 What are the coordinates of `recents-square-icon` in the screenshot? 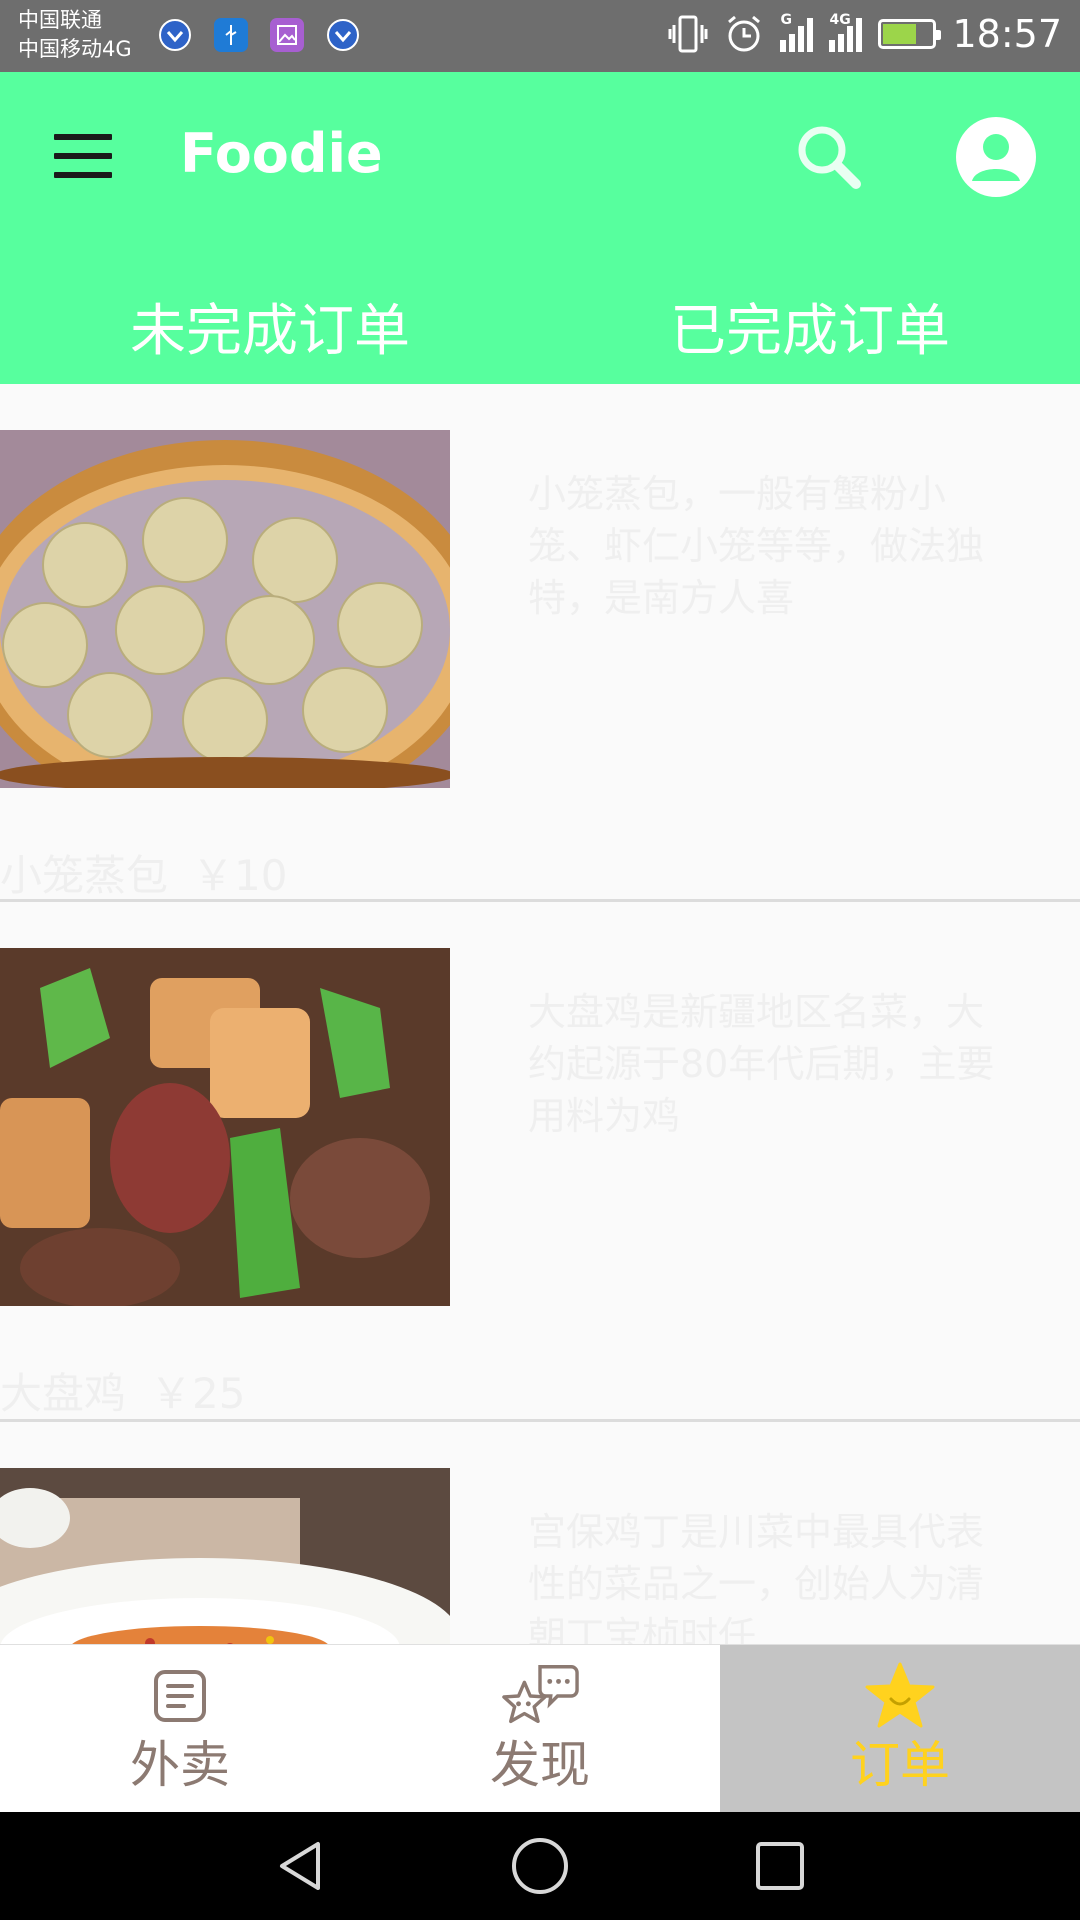 It's located at (780, 1866).